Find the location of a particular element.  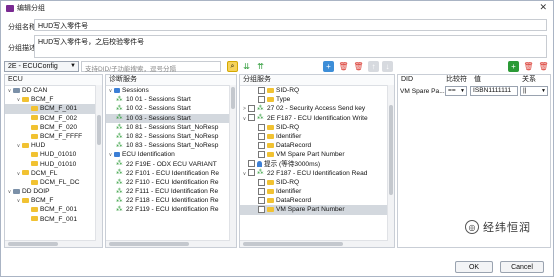

plus-icon: + is located at coordinates (328, 66).